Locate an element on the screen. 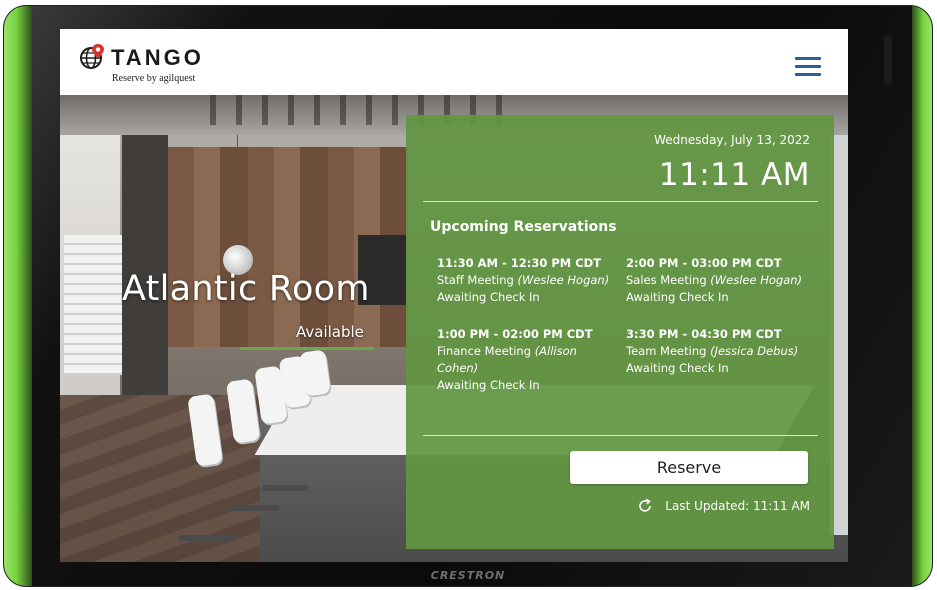 Image resolution: width=937 pixels, height=590 pixels. reservation-title-line: Finance Meeting (Allison Cohen) is located at coordinates (517, 360).